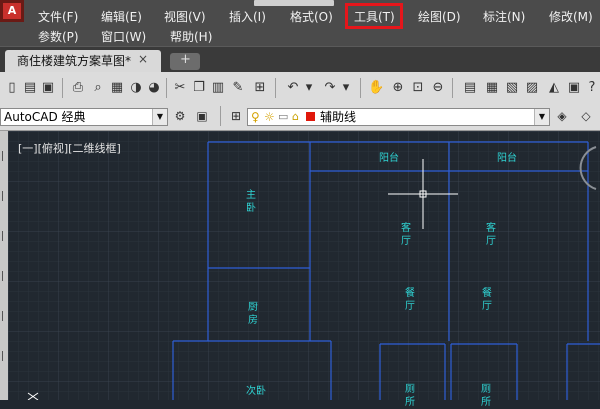  I want to click on room-label-master-bedroom: 主卧, so click(251, 202).